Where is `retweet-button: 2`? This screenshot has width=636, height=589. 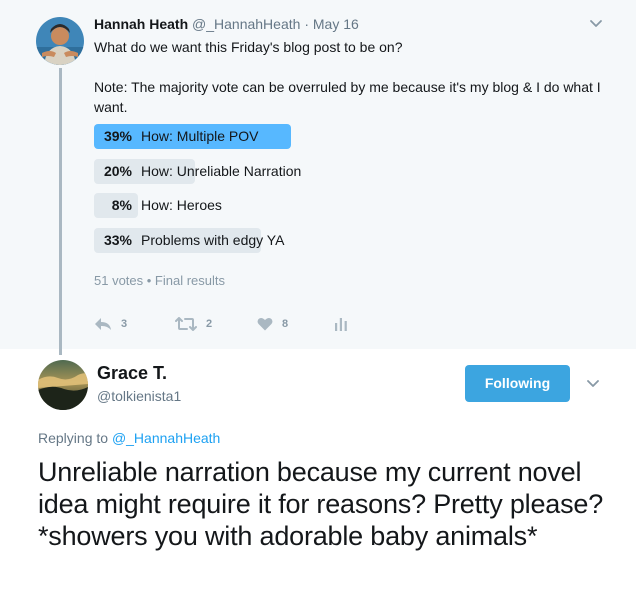 retweet-button: 2 is located at coordinates (193, 324).